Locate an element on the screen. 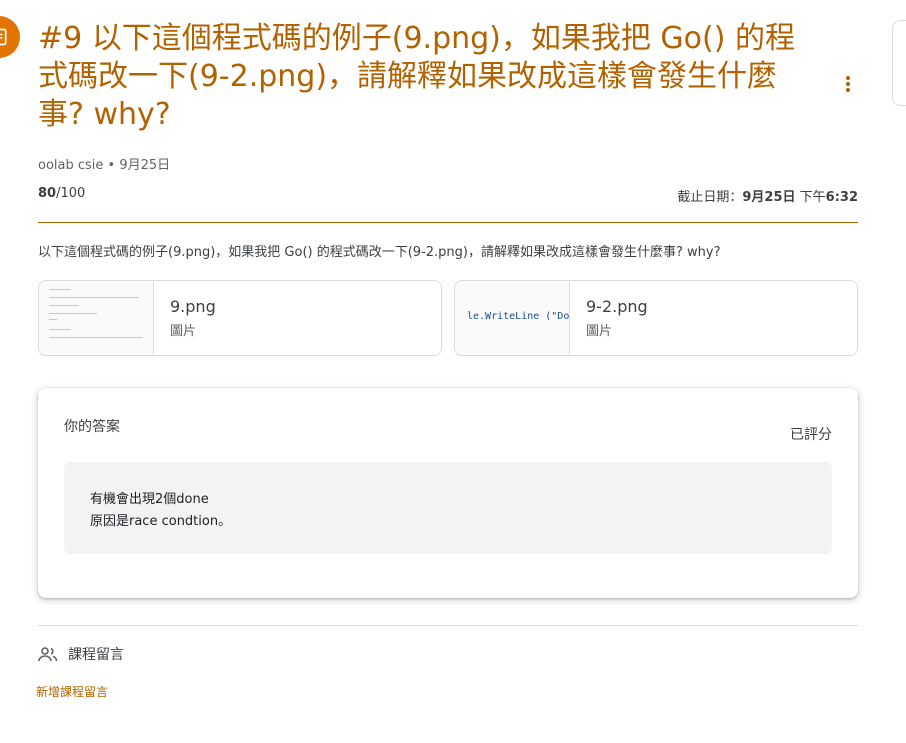  class-comments-header: 課程留言 is located at coordinates (81, 654).